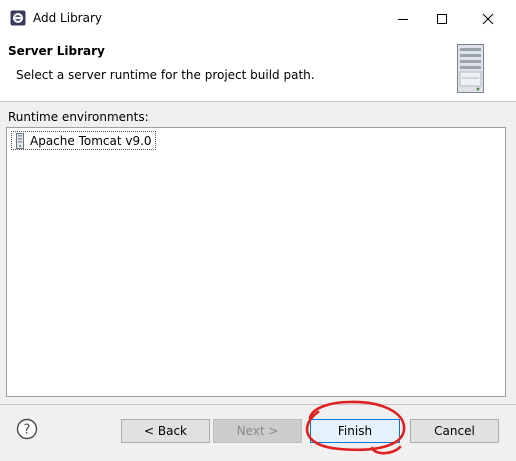  I want to click on close-icon, so click(488, 18).